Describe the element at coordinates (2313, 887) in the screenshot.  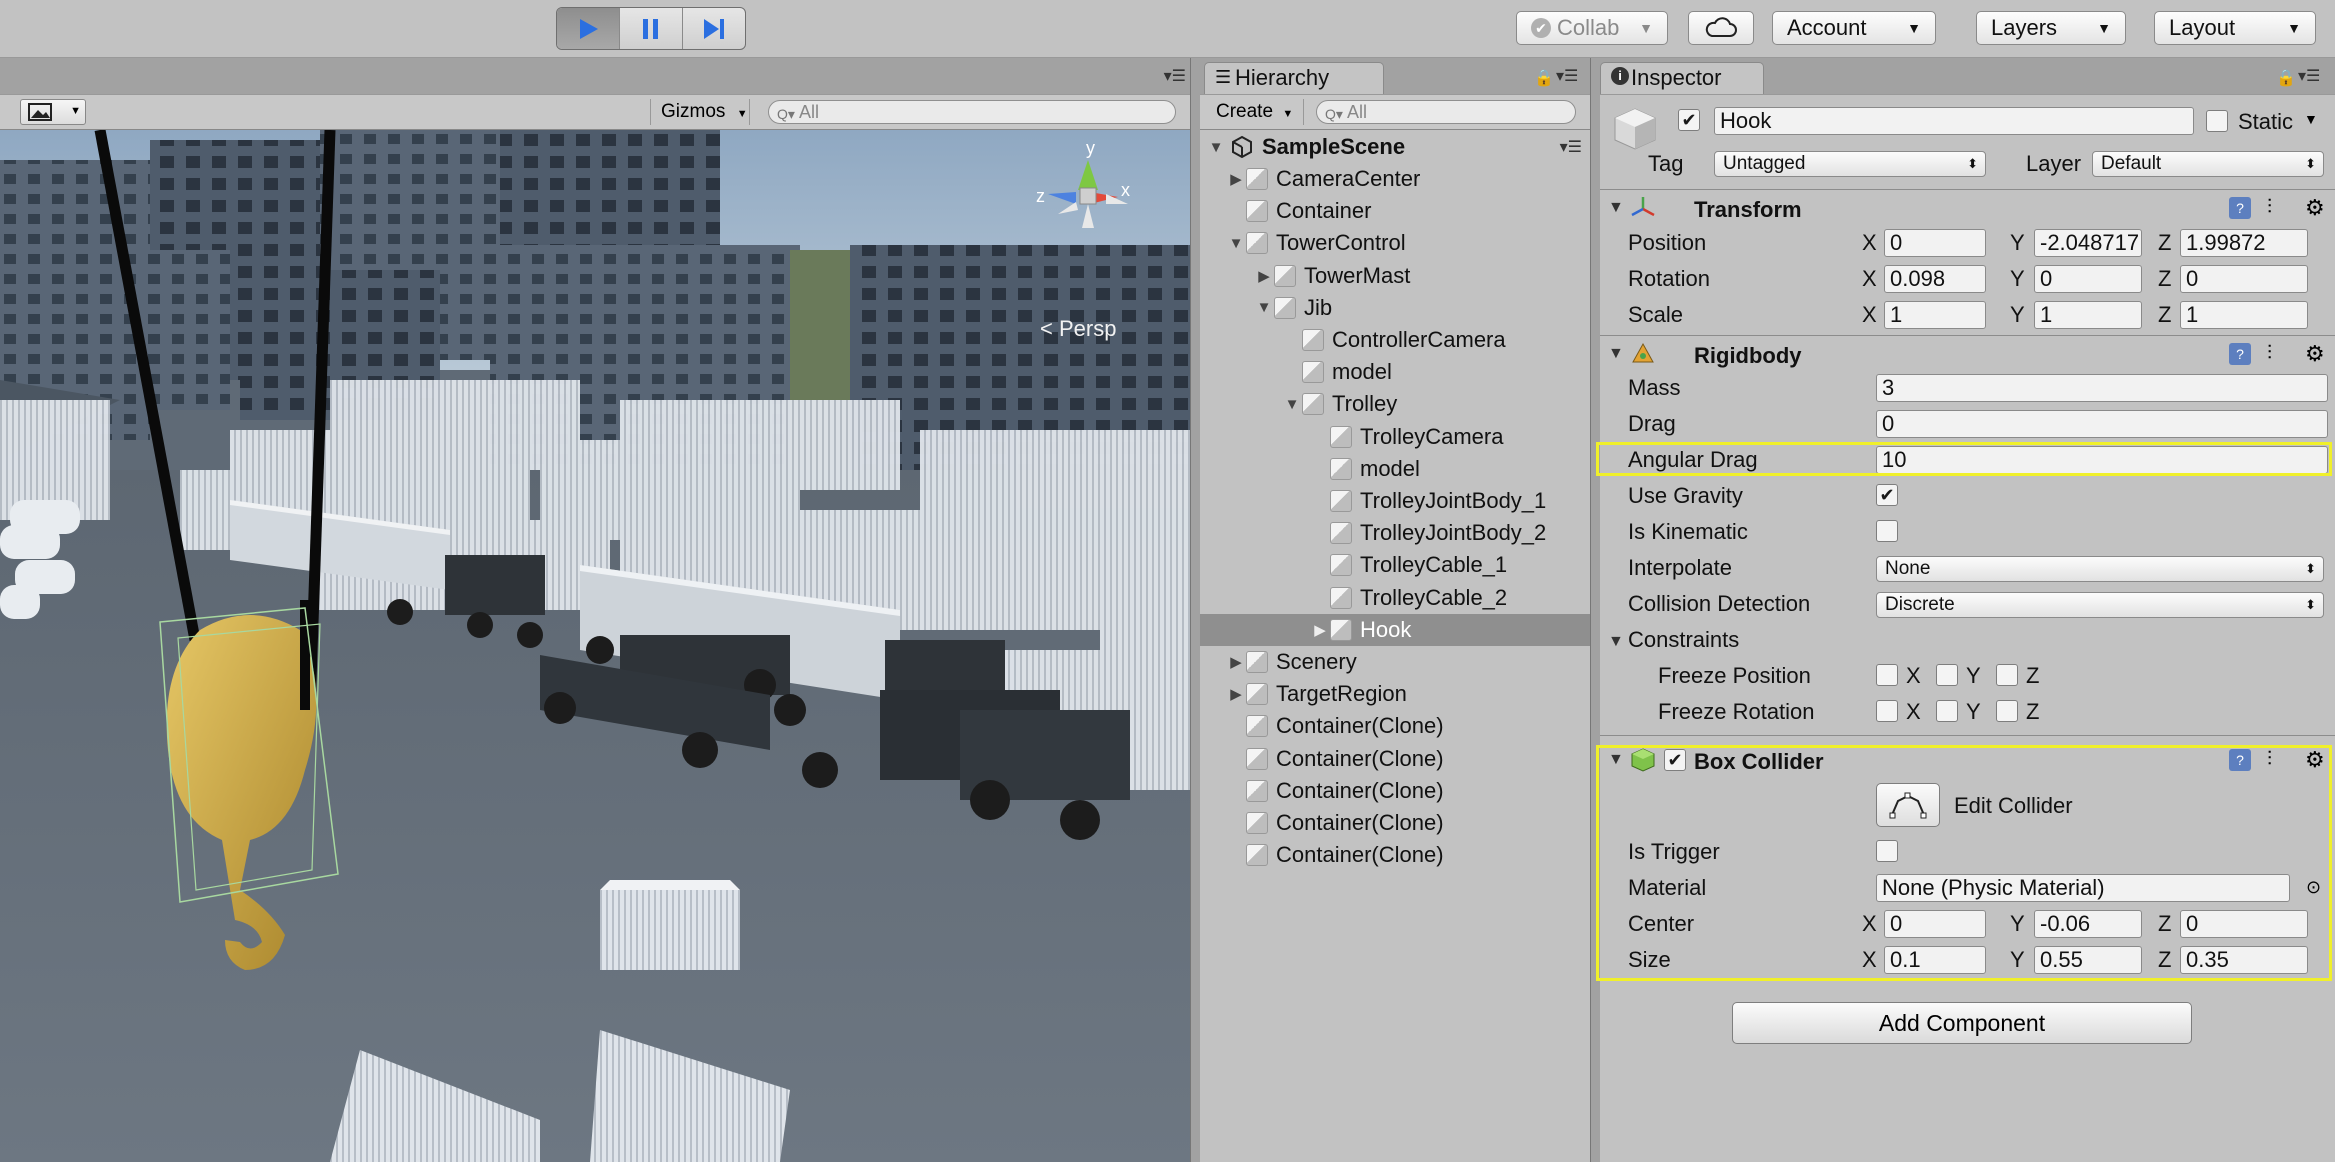
I see `object-picker-icon: ⊙` at that location.